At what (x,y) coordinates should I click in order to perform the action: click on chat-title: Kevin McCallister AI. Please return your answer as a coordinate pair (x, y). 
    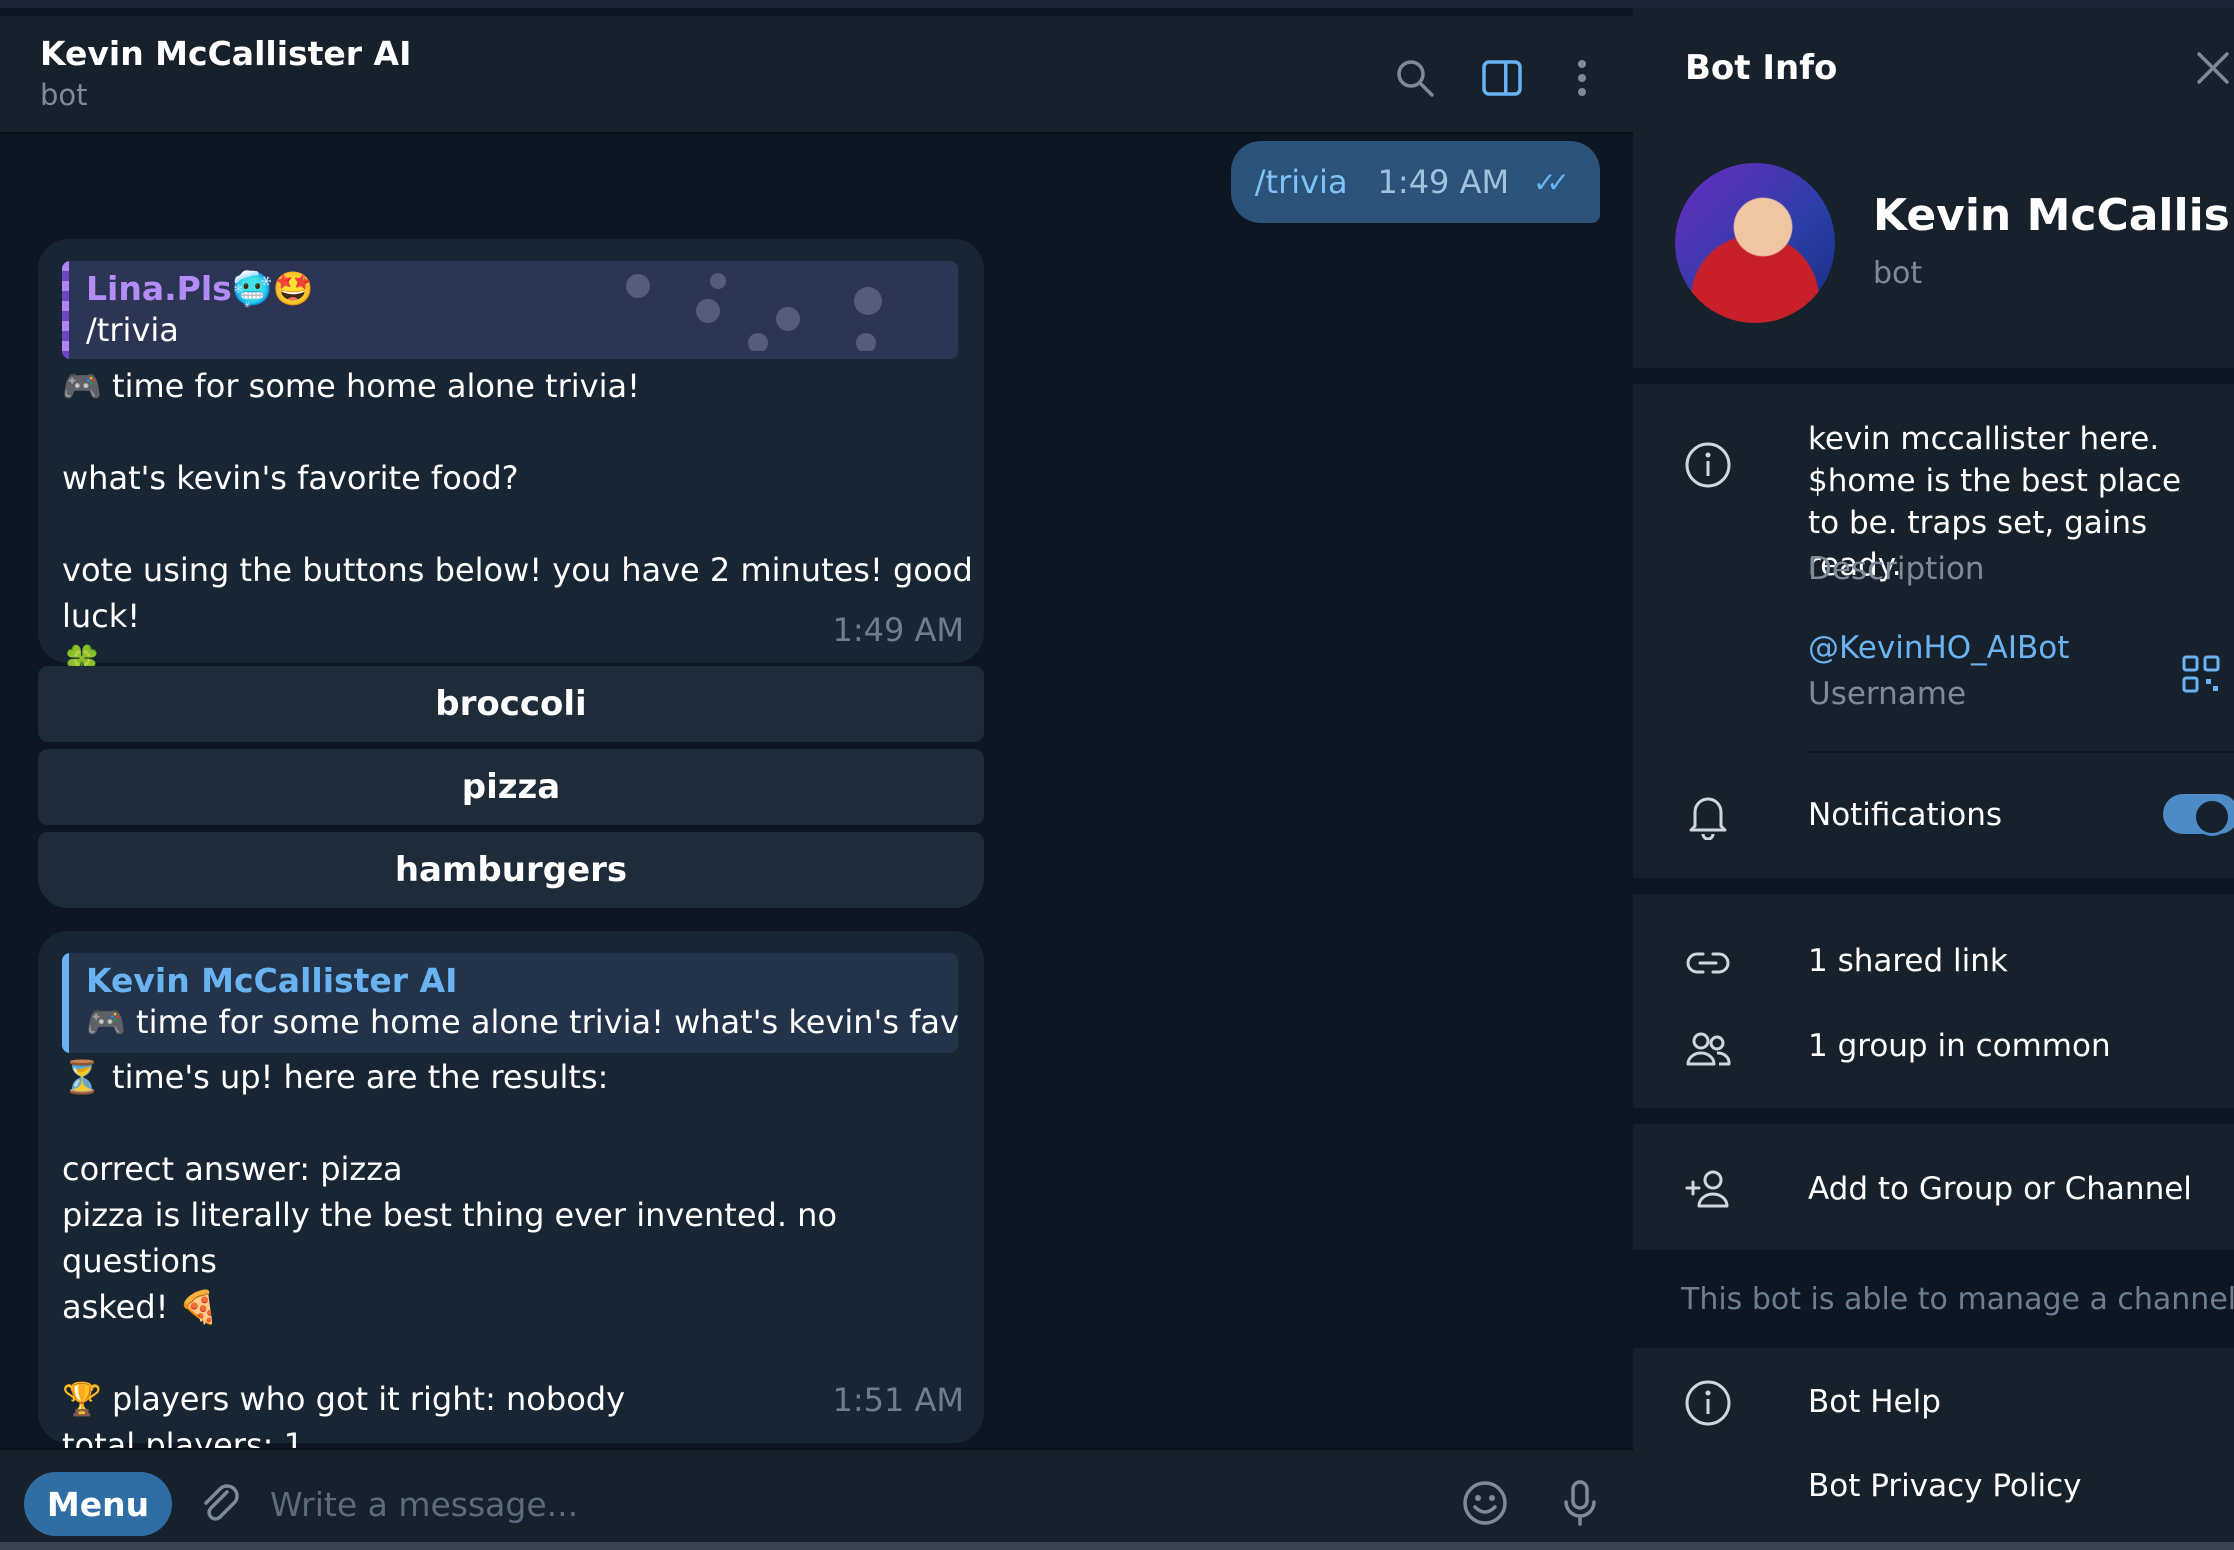
    Looking at the image, I should click on (225, 53).